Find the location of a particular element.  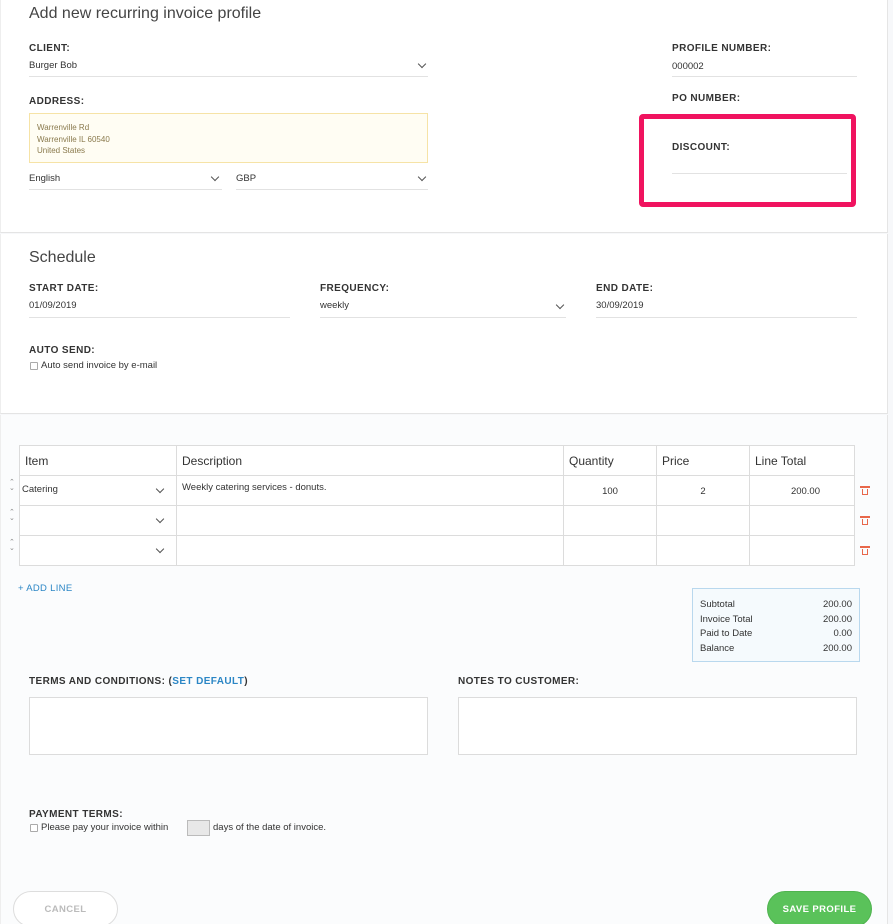

column-header-item: Item is located at coordinates (98, 460).